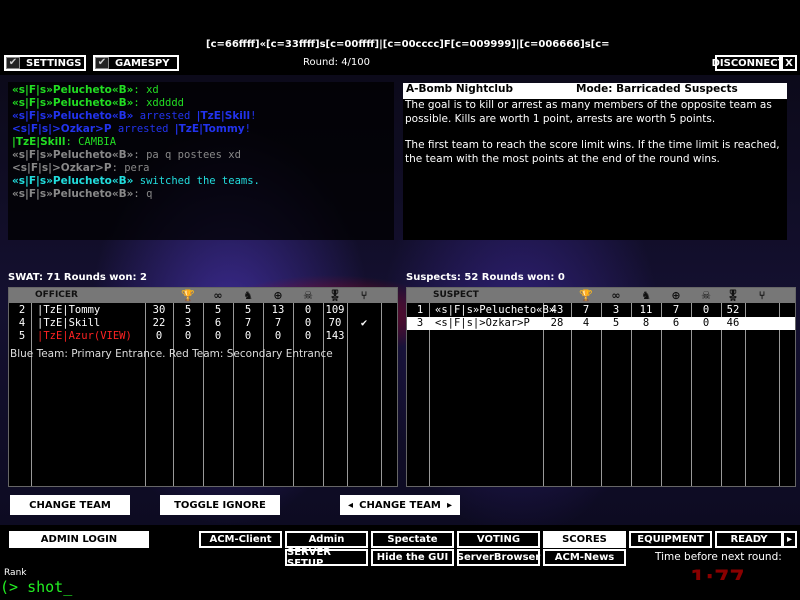 The width and height of the screenshot is (800, 600). Describe the element at coordinates (326, 539) in the screenshot. I see `admin-button: Admin` at that location.